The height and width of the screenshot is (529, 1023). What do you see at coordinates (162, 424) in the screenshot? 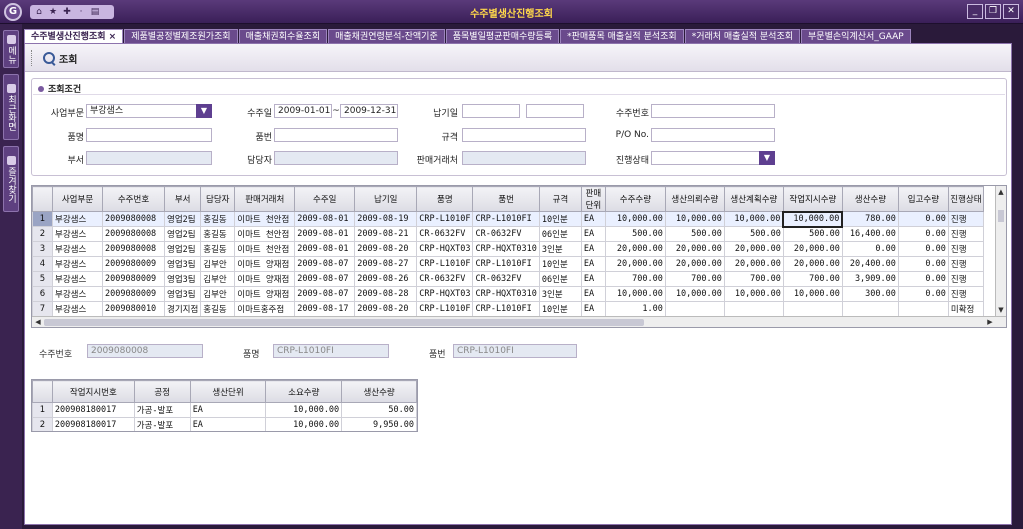
I see `table-cell: 가공-발포` at bounding box center [162, 424].